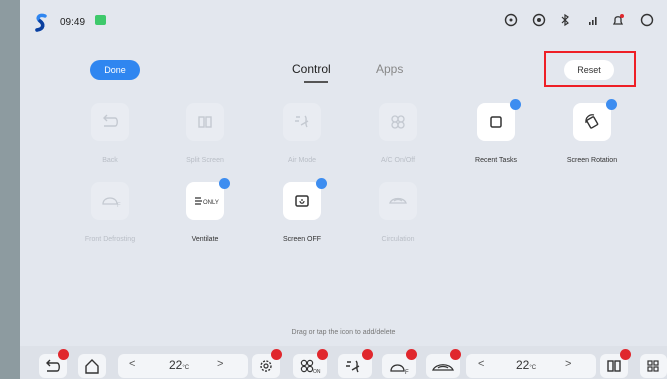 This screenshot has height=379, width=667. I want to click on clock: 09:49, so click(73, 22).